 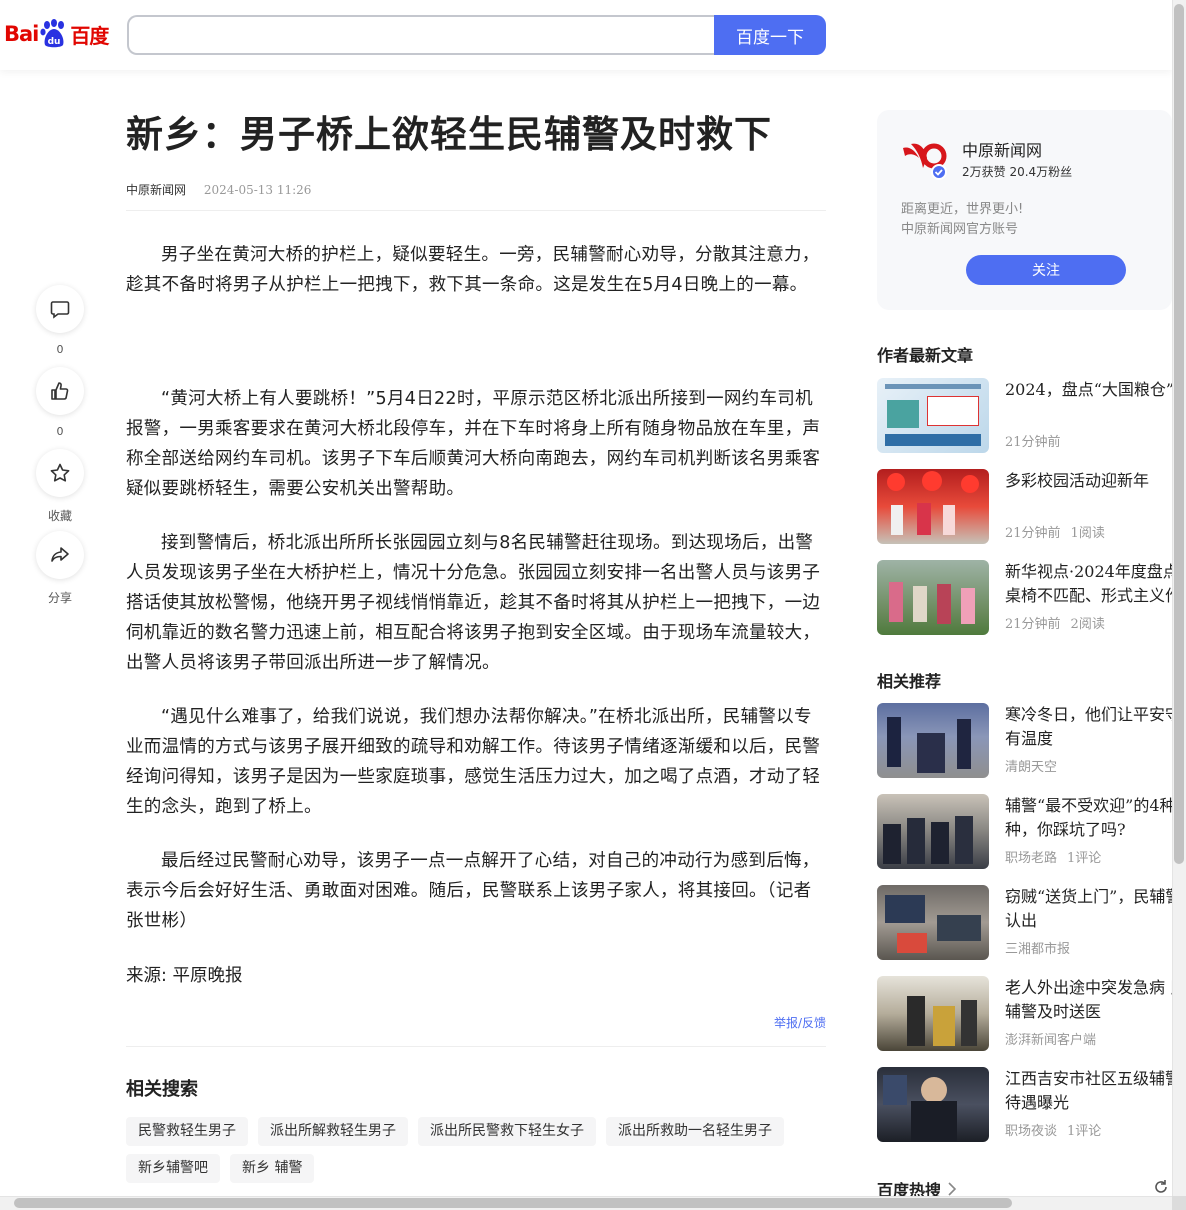 I want to click on card-title: 老人外出途中突发急病 民 辅警及时送医, so click(x=1088, y=1000).